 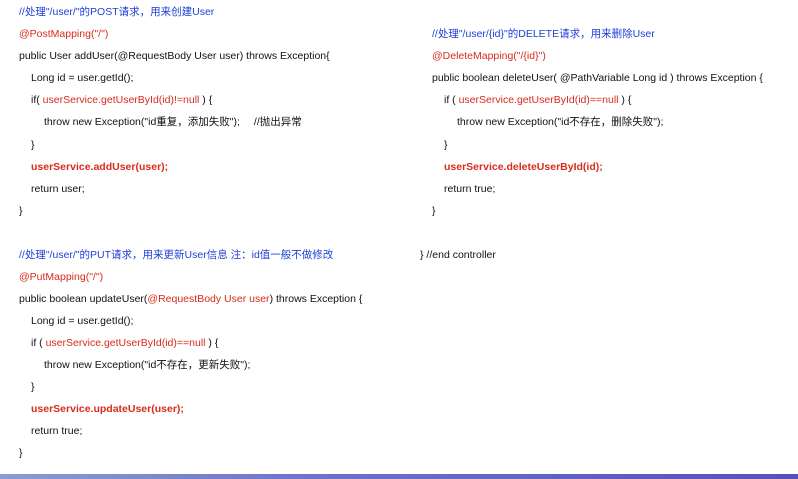 I want to click on throw-line: throw new Exception("id重复，添加失败"); //抛出异常, so click(x=160, y=122).